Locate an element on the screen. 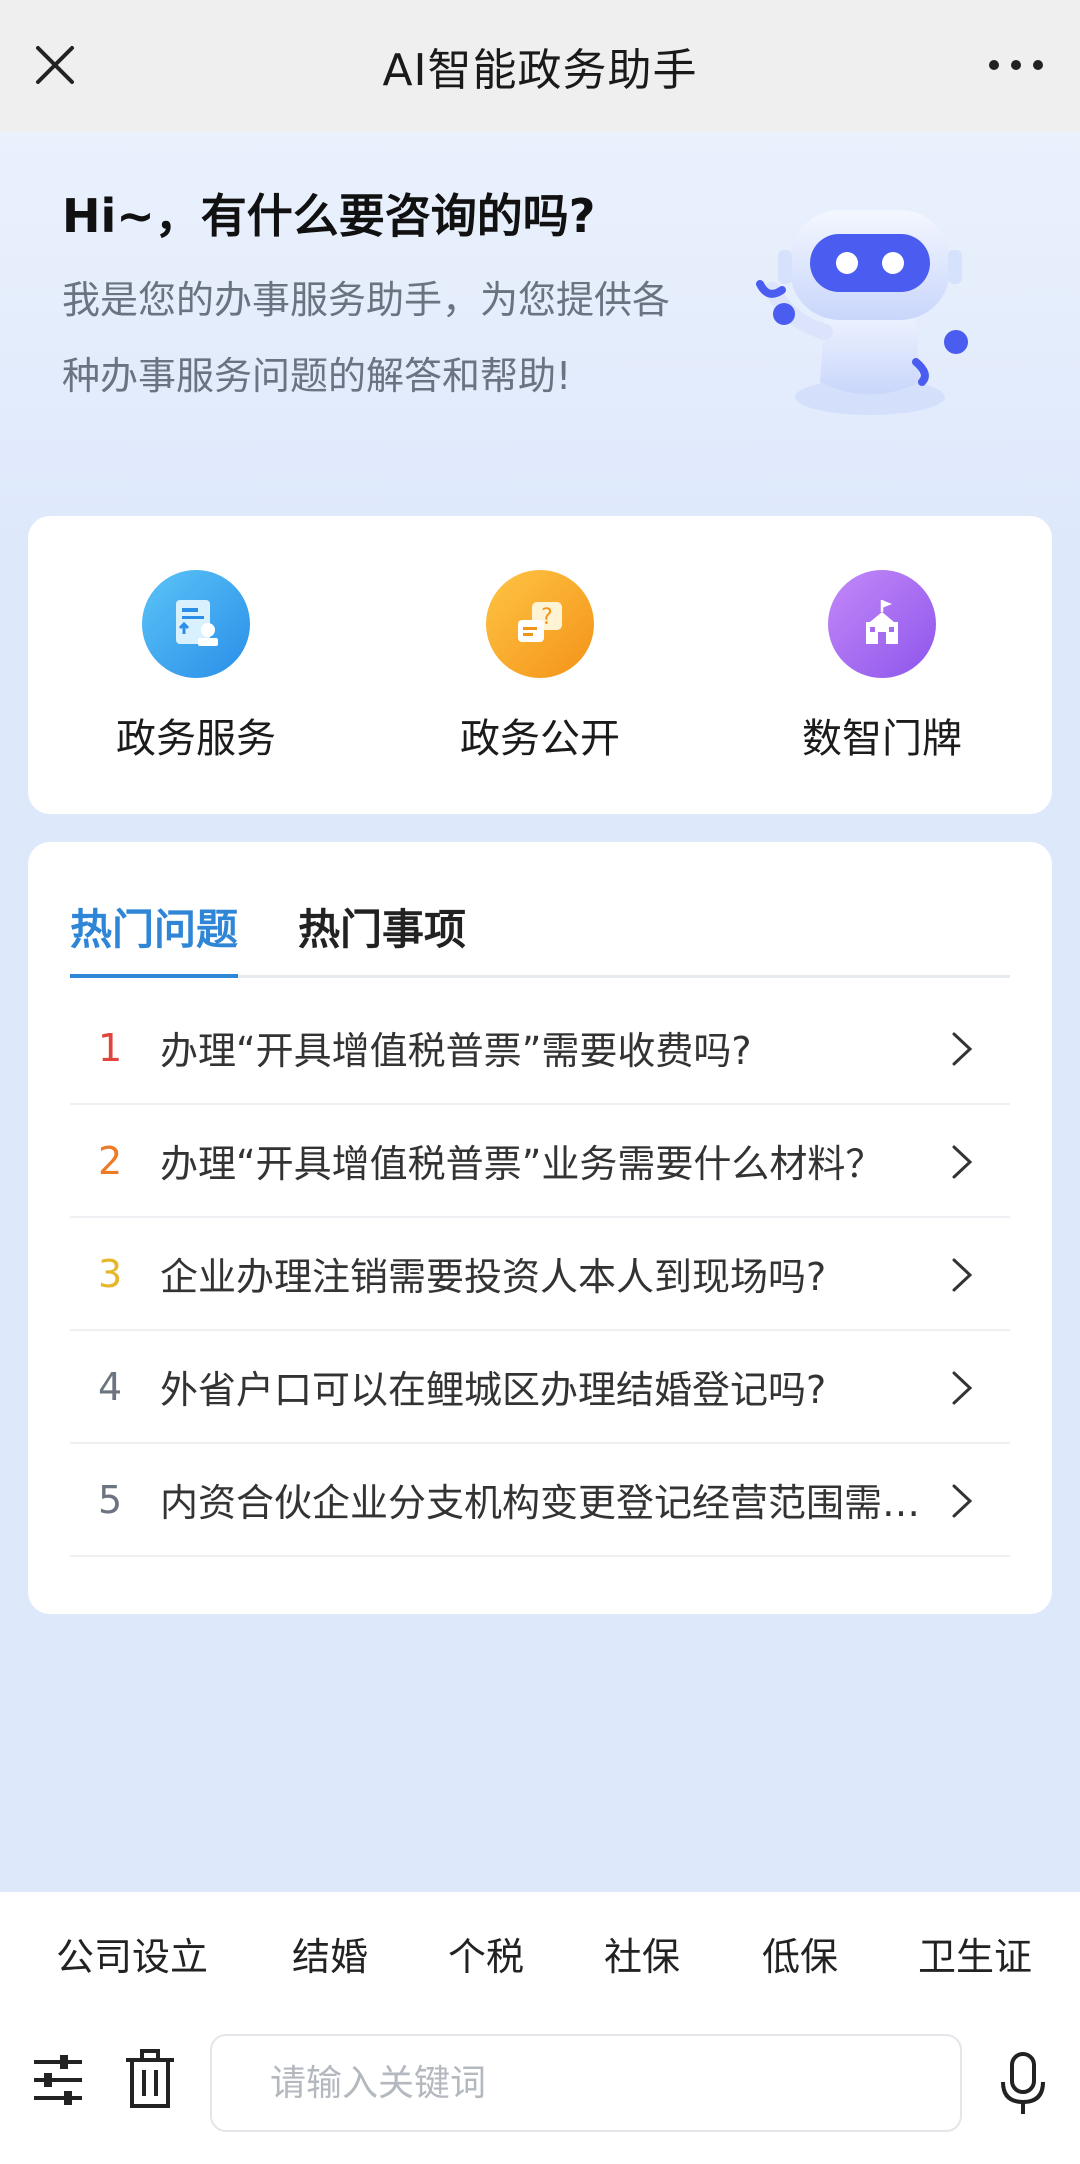 The width and height of the screenshot is (1080, 2164). question-rank: 5 is located at coordinates (110, 1499).